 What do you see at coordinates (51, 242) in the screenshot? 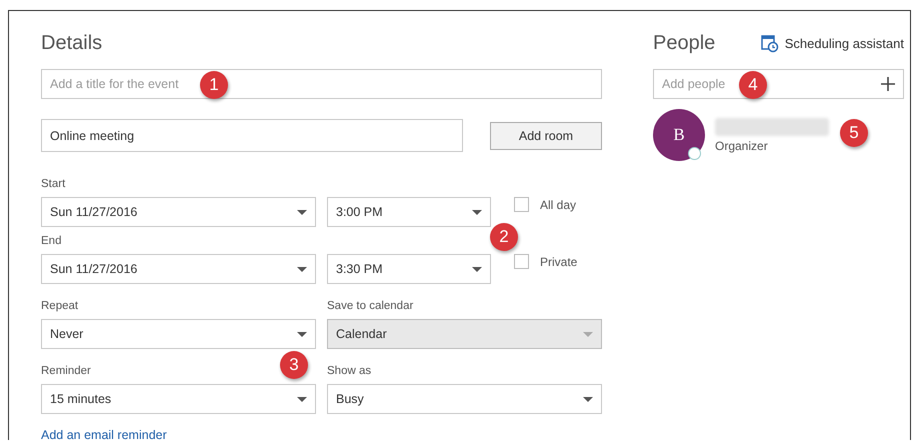
I see `field-label: End` at bounding box center [51, 242].